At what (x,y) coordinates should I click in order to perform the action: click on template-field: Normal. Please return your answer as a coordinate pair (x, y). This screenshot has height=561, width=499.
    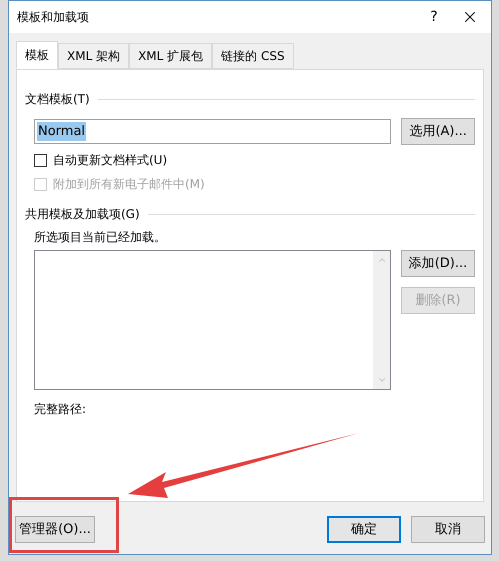
    Looking at the image, I should click on (213, 131).